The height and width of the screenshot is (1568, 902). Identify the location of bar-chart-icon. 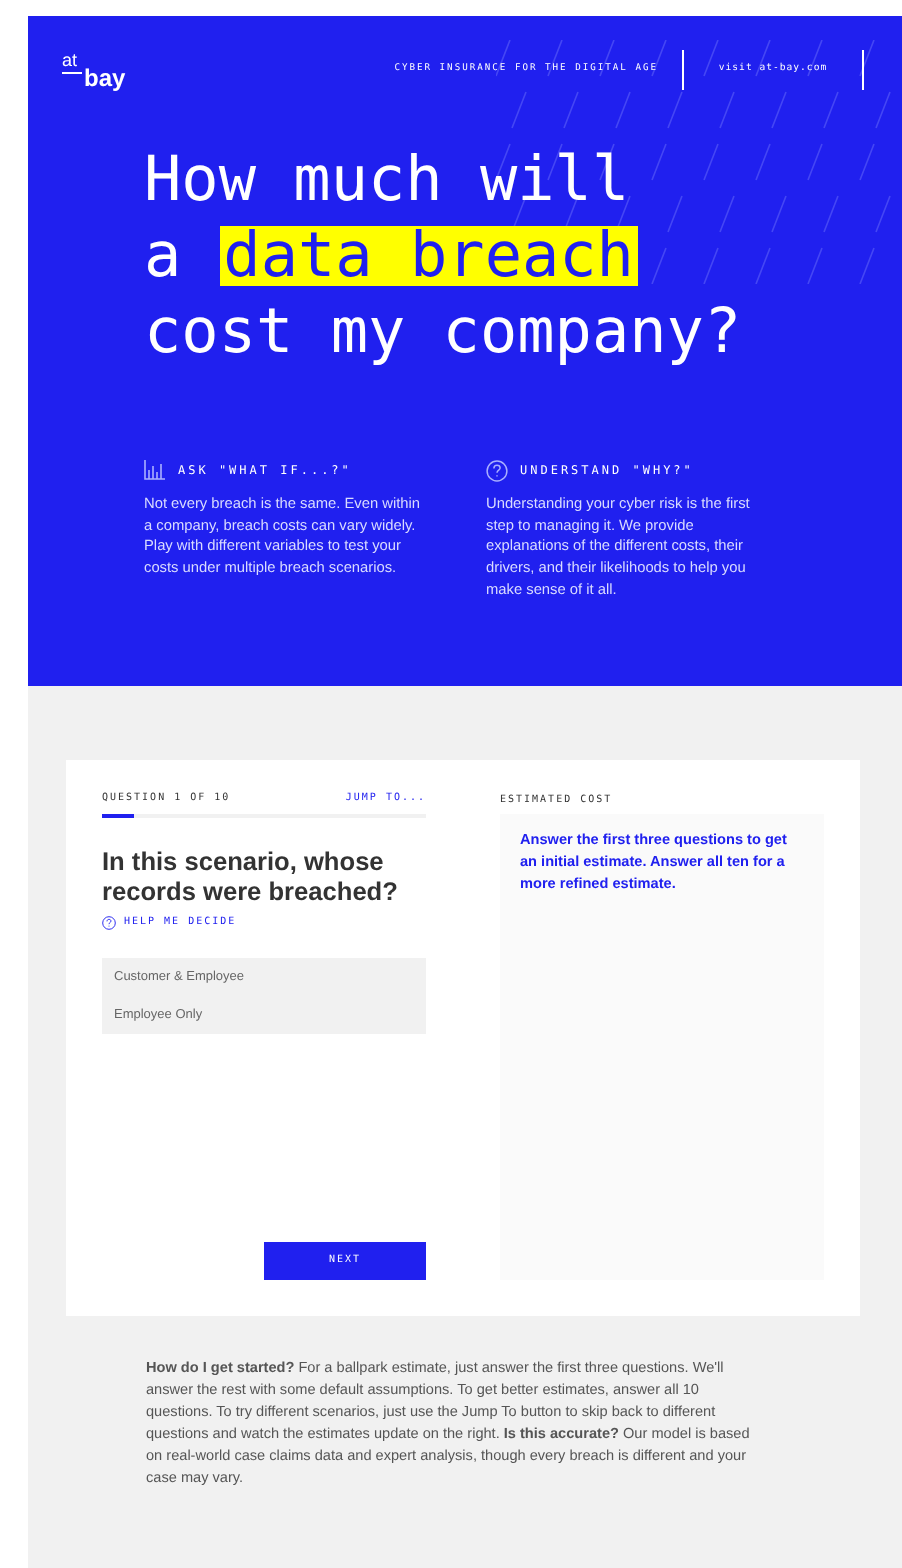
(155, 470).